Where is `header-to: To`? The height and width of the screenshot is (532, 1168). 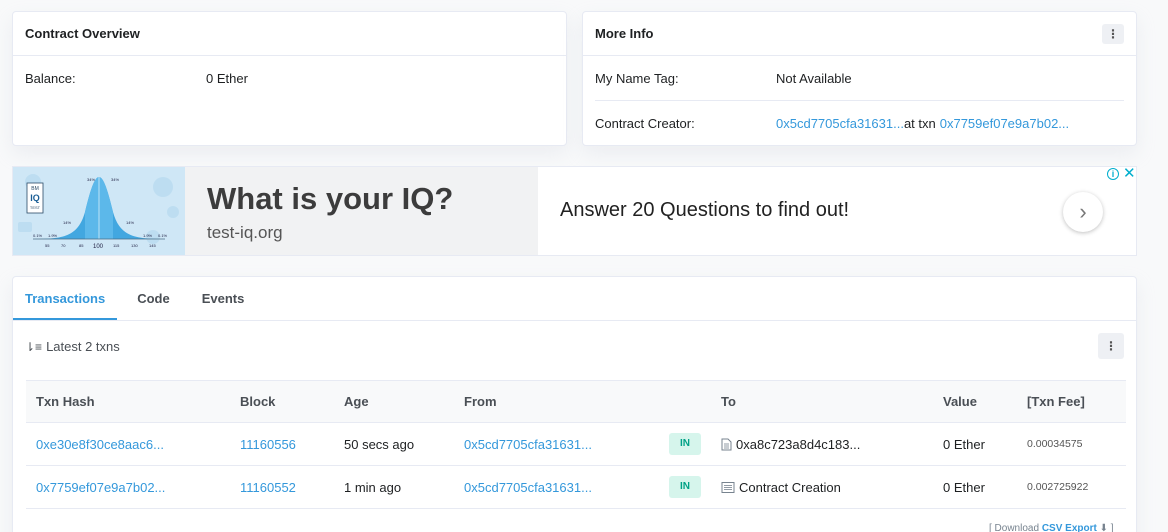 header-to: To is located at coordinates (822, 401).